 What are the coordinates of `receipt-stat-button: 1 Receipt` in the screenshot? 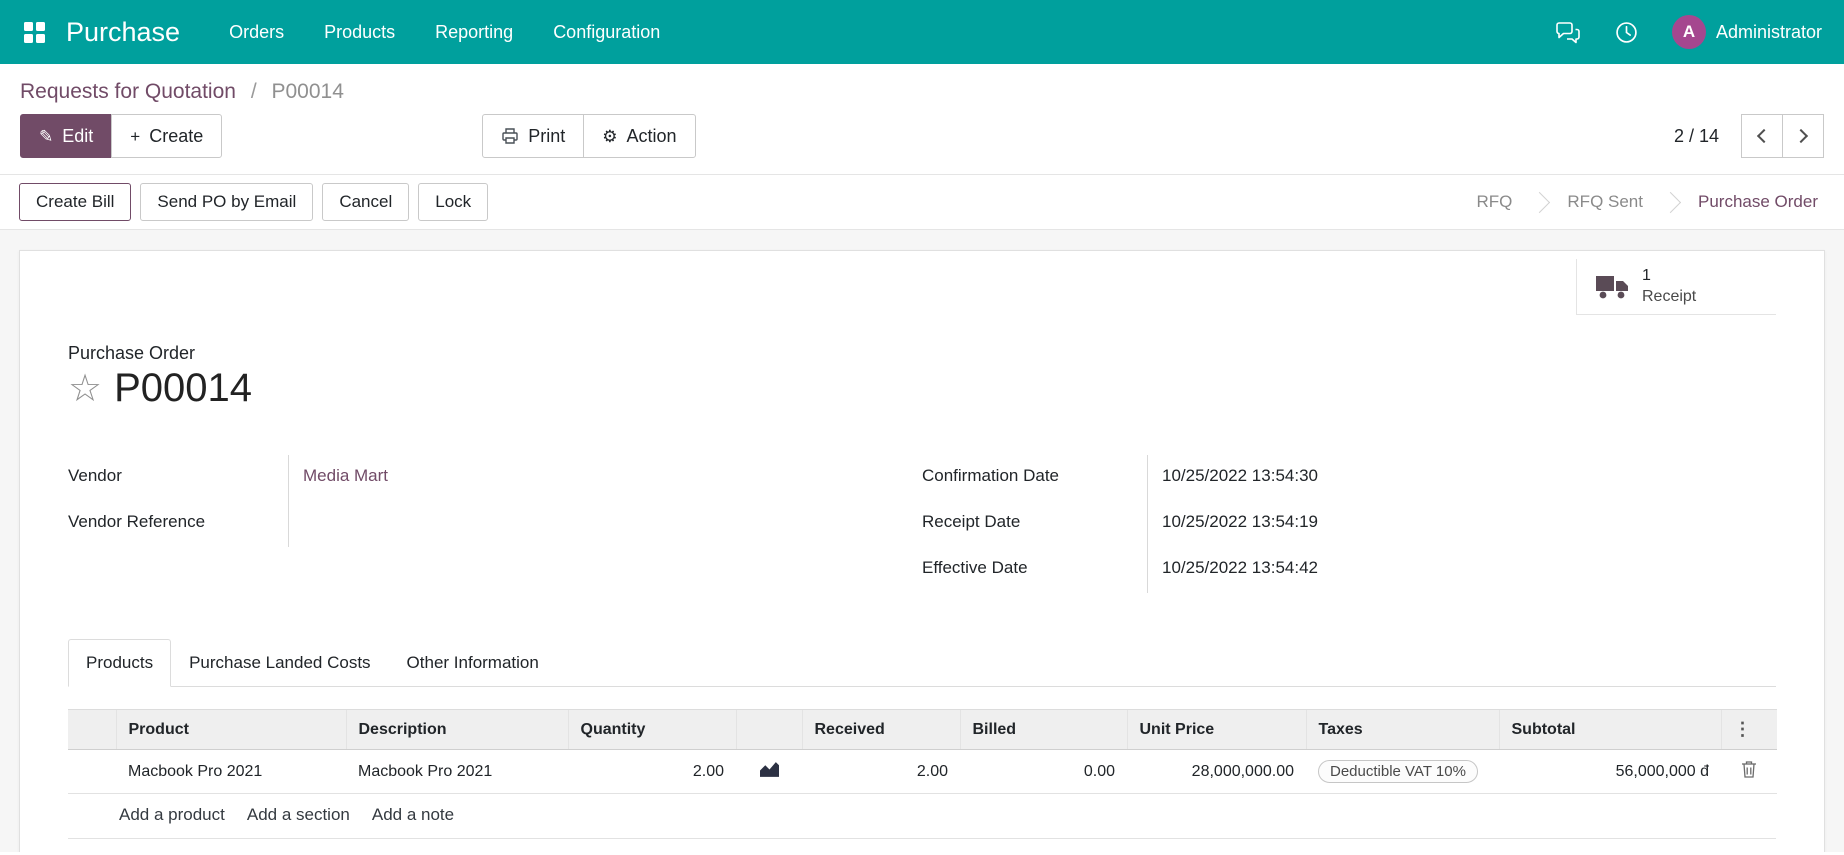 It's located at (1676, 287).